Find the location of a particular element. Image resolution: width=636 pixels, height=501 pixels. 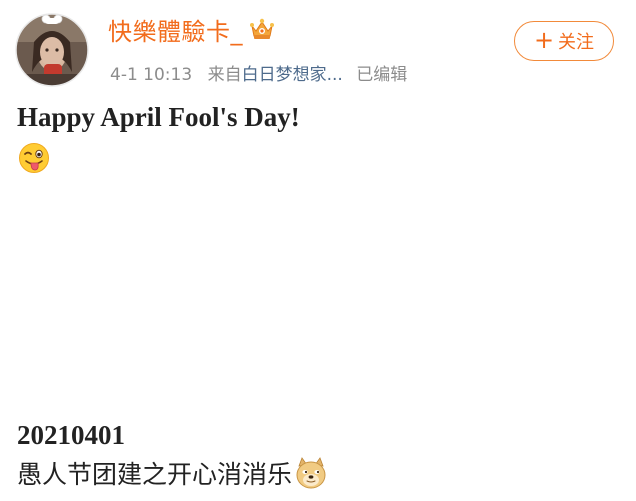

username-row: 快樂體驗卡_ is located at coordinates (191, 29).